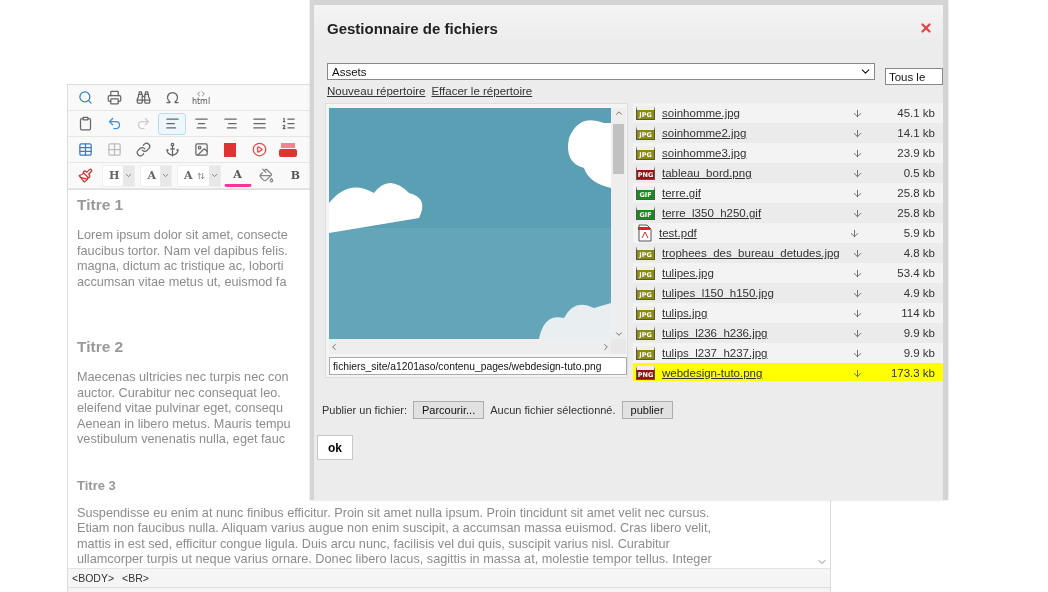 The image size is (1048, 592). Describe the element at coordinates (757, 373) in the screenshot. I see `file-link: webdesign-tuto.png` at that location.